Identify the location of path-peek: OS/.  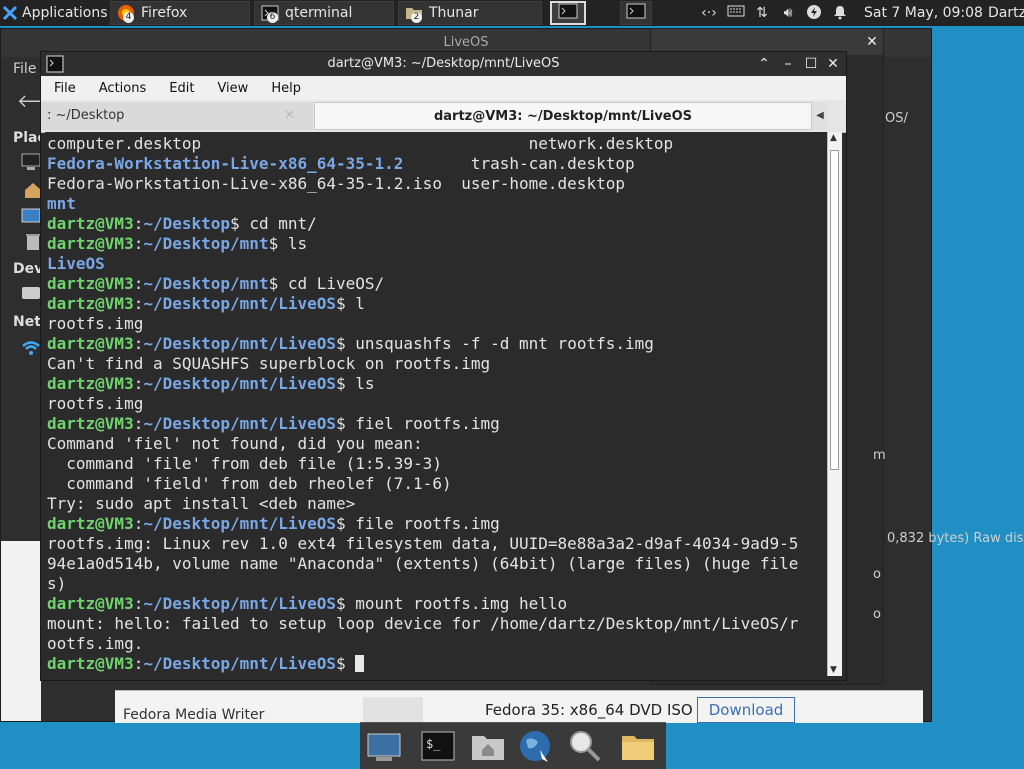
(896, 118).